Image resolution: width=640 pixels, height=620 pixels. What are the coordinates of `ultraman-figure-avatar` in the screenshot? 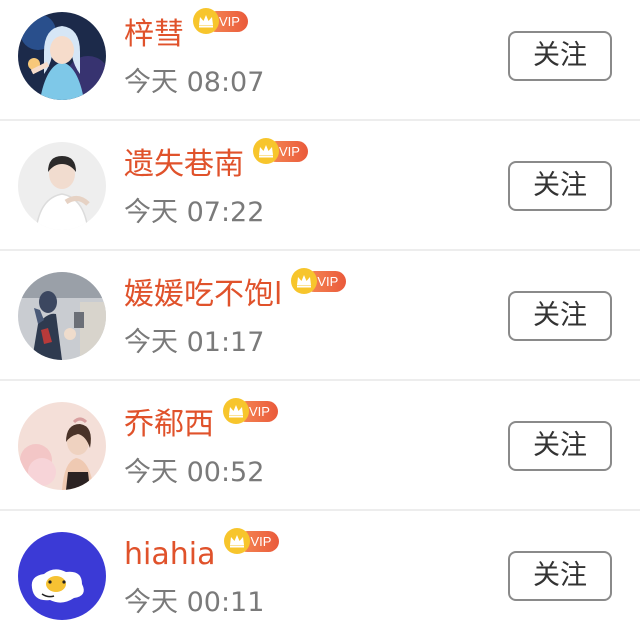 It's located at (62, 316).